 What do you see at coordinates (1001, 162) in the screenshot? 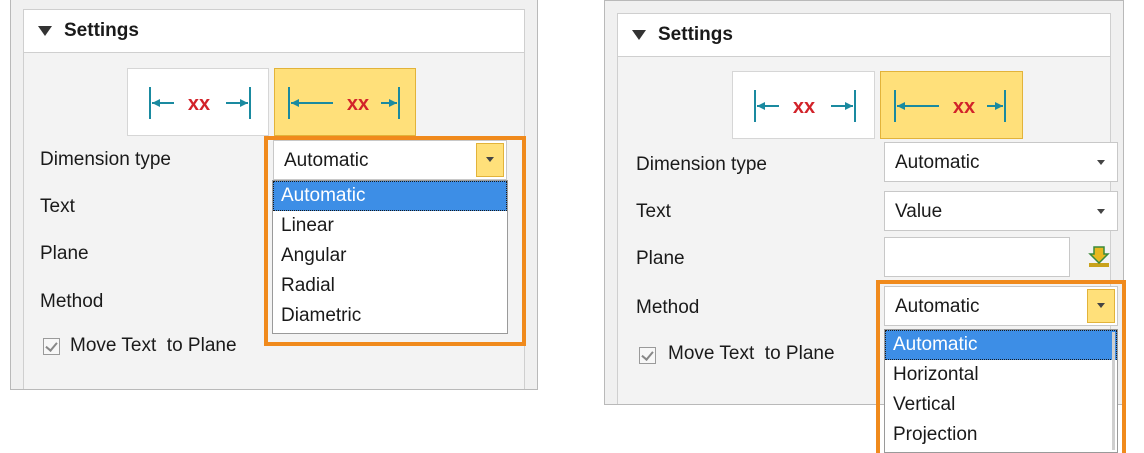
I see `dimension-type-combo: Automatic` at bounding box center [1001, 162].